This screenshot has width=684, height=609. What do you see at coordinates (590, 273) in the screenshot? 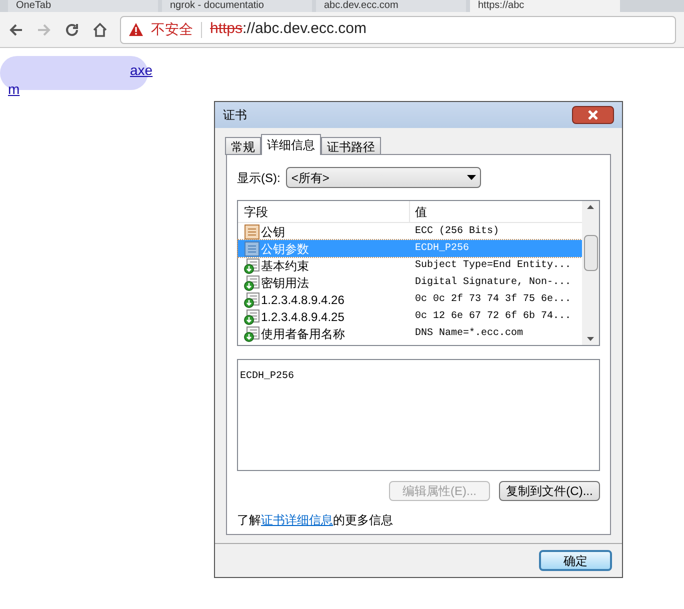
I see `scrollbar` at bounding box center [590, 273].